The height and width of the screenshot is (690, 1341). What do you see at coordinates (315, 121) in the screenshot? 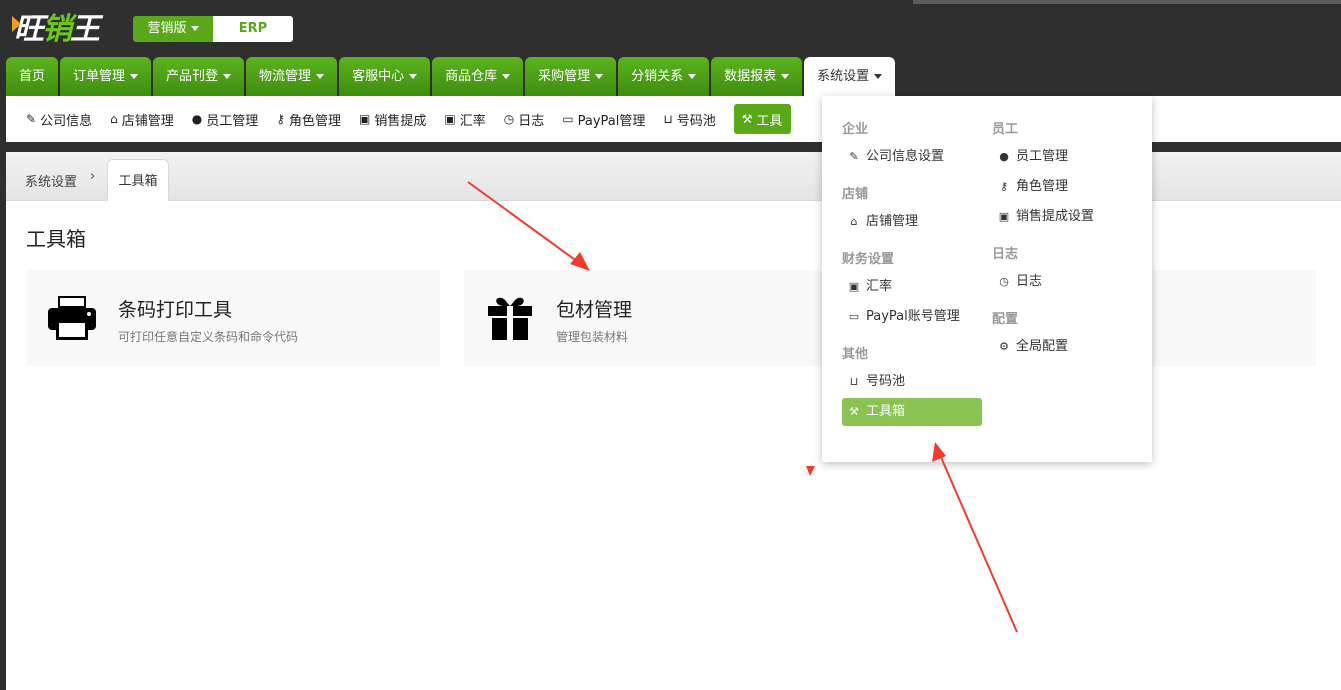
I see `subnav-label: 角色管理` at bounding box center [315, 121].